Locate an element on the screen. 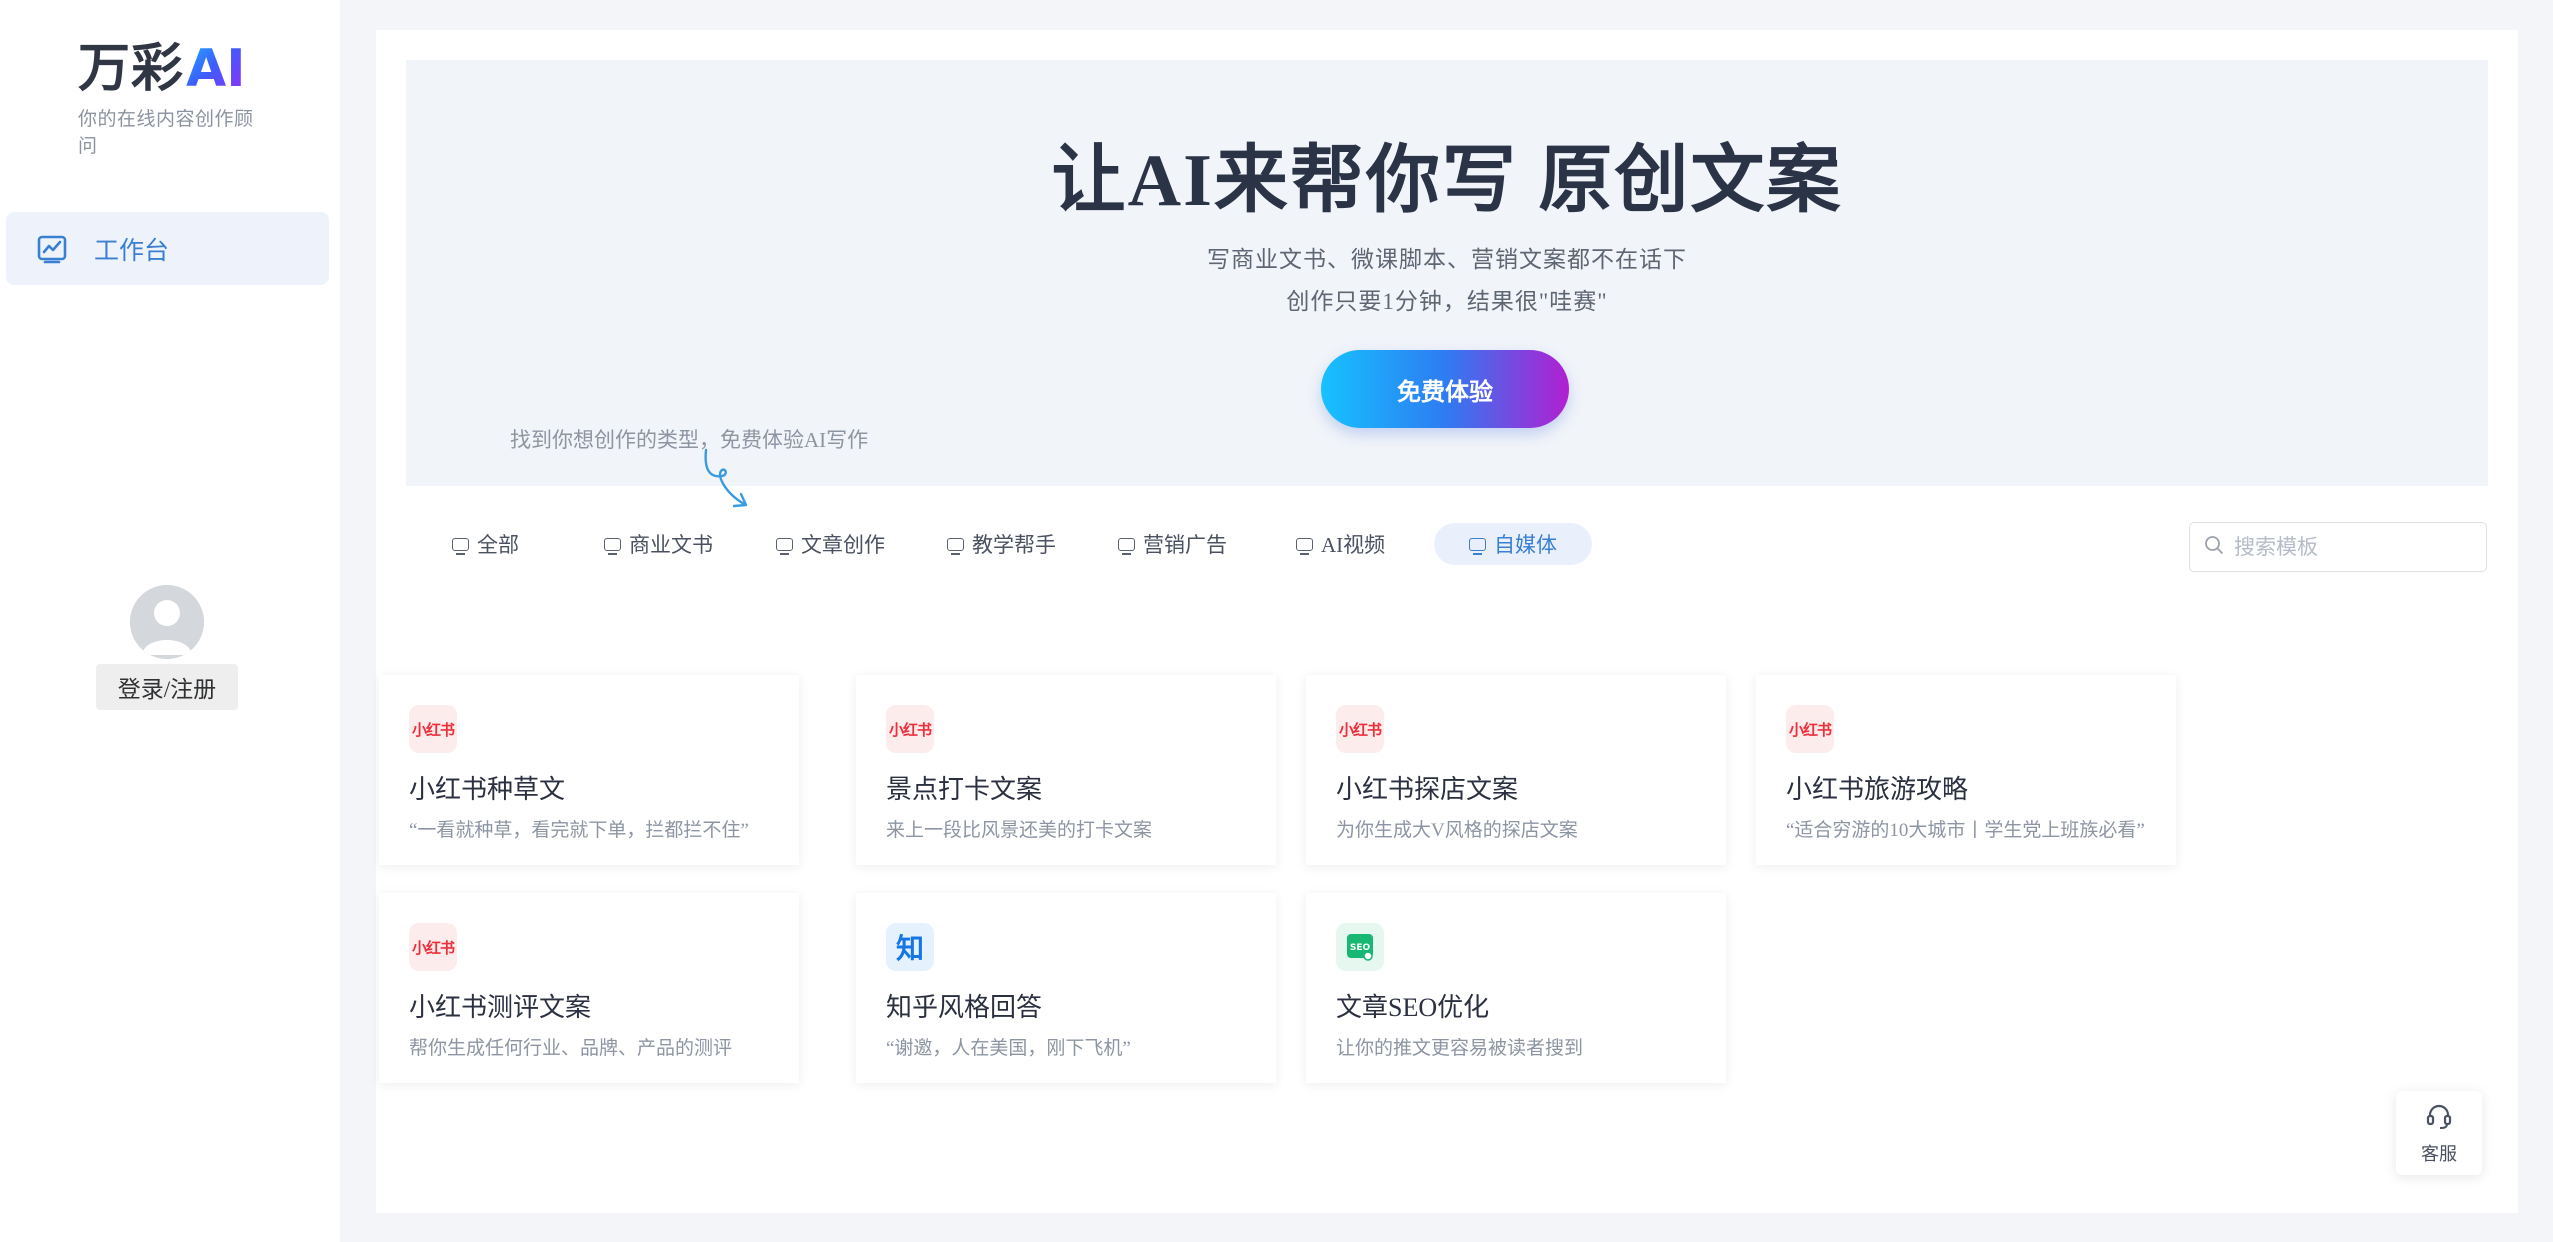 The image size is (2553, 1242). hero-subtitle-line1: 写商业文书、微课脚本、营销文案都不在话下 is located at coordinates (1447, 259).